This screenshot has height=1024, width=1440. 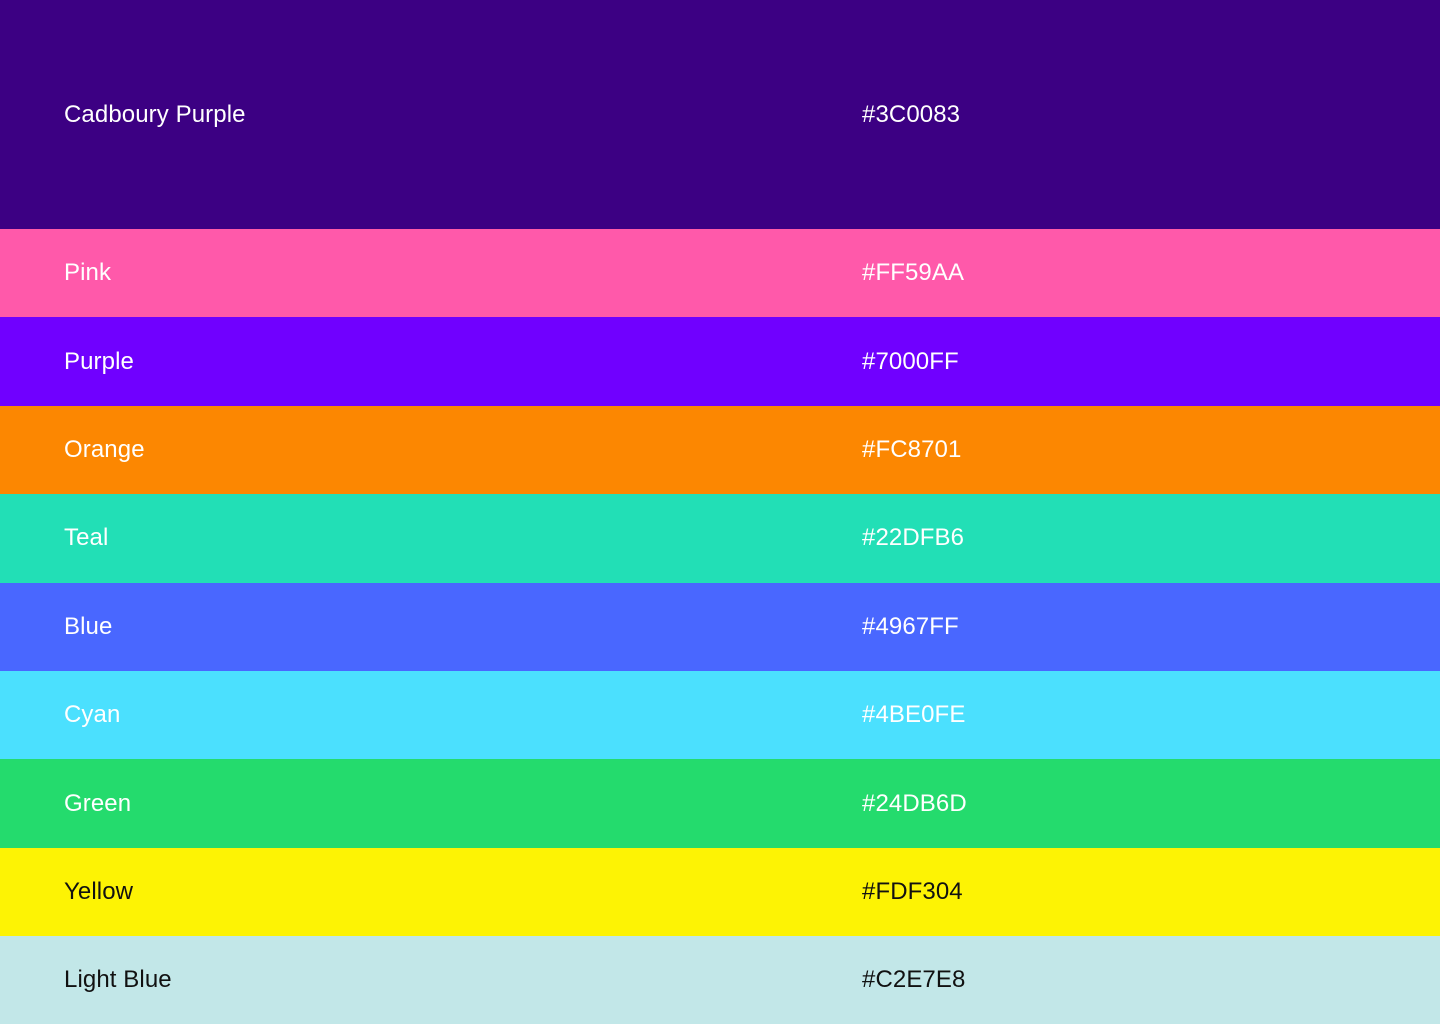 What do you see at coordinates (720, 980) in the screenshot?
I see `swatch-light-blue: Light Blue #C2E7E8` at bounding box center [720, 980].